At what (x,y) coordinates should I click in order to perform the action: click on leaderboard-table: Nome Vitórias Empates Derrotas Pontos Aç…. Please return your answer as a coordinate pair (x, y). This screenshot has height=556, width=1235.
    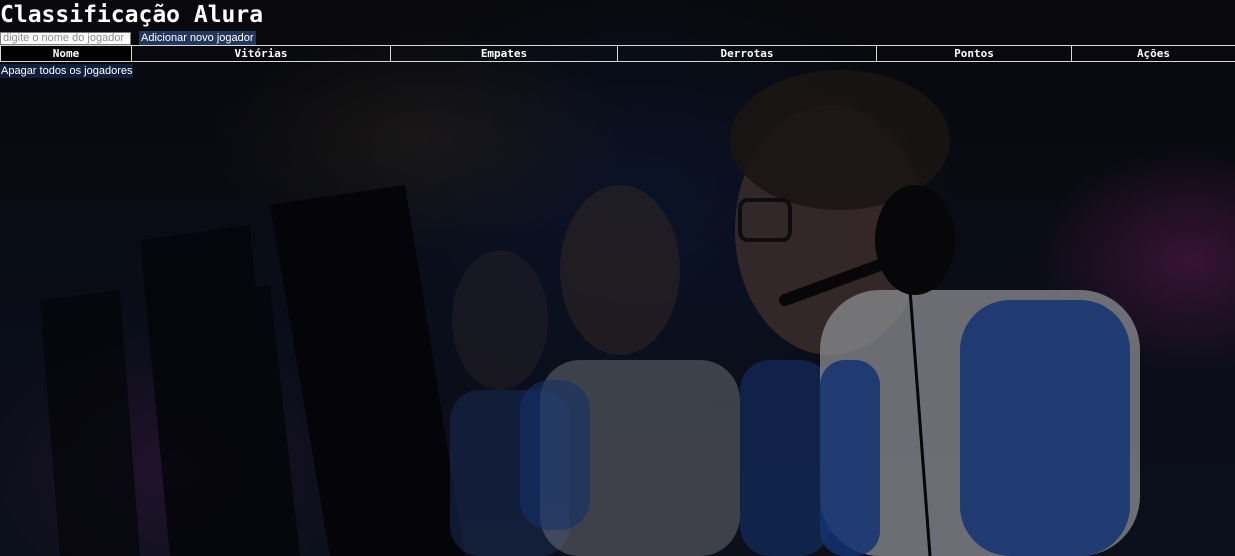
    Looking at the image, I should click on (617, 53).